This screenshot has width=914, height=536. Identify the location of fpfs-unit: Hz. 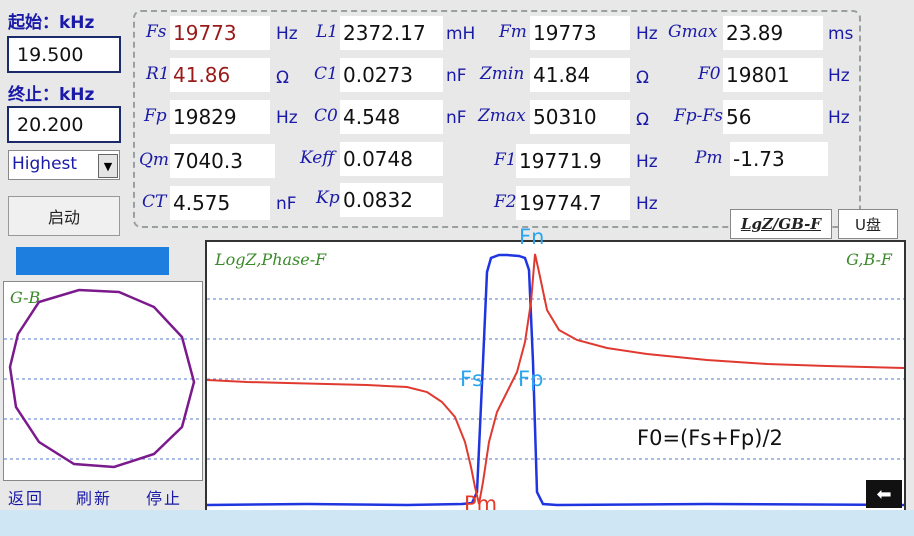
(839, 118).